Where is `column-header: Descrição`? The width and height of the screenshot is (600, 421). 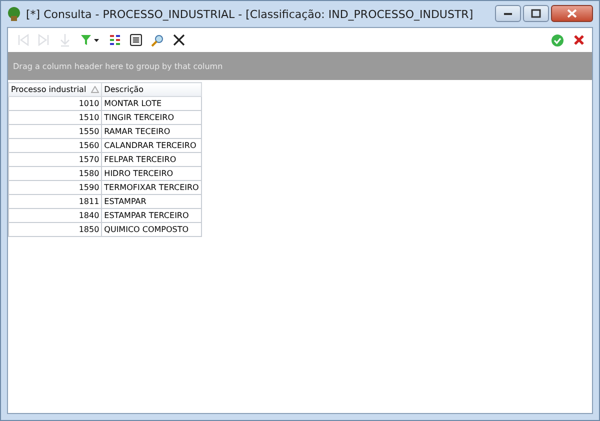 column-header: Descrição is located at coordinates (152, 89).